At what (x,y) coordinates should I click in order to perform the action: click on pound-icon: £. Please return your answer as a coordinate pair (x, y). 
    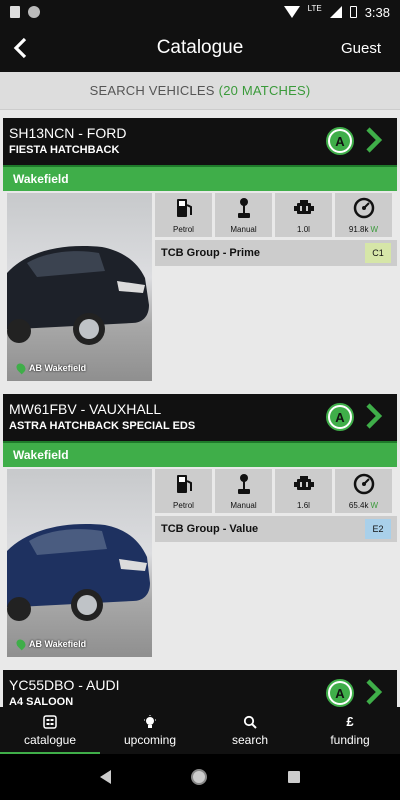
    Looking at the image, I should click on (350, 721).